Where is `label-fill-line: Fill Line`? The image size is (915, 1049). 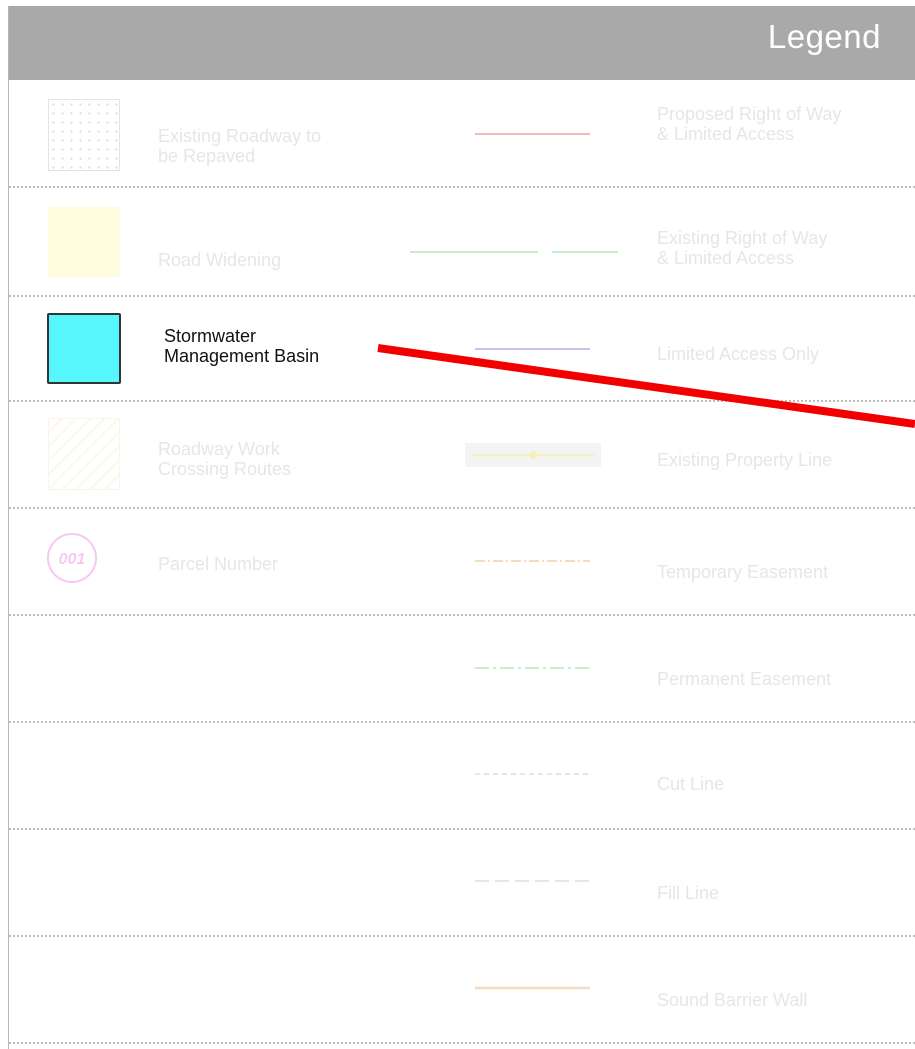 label-fill-line: Fill Line is located at coordinates (688, 893).